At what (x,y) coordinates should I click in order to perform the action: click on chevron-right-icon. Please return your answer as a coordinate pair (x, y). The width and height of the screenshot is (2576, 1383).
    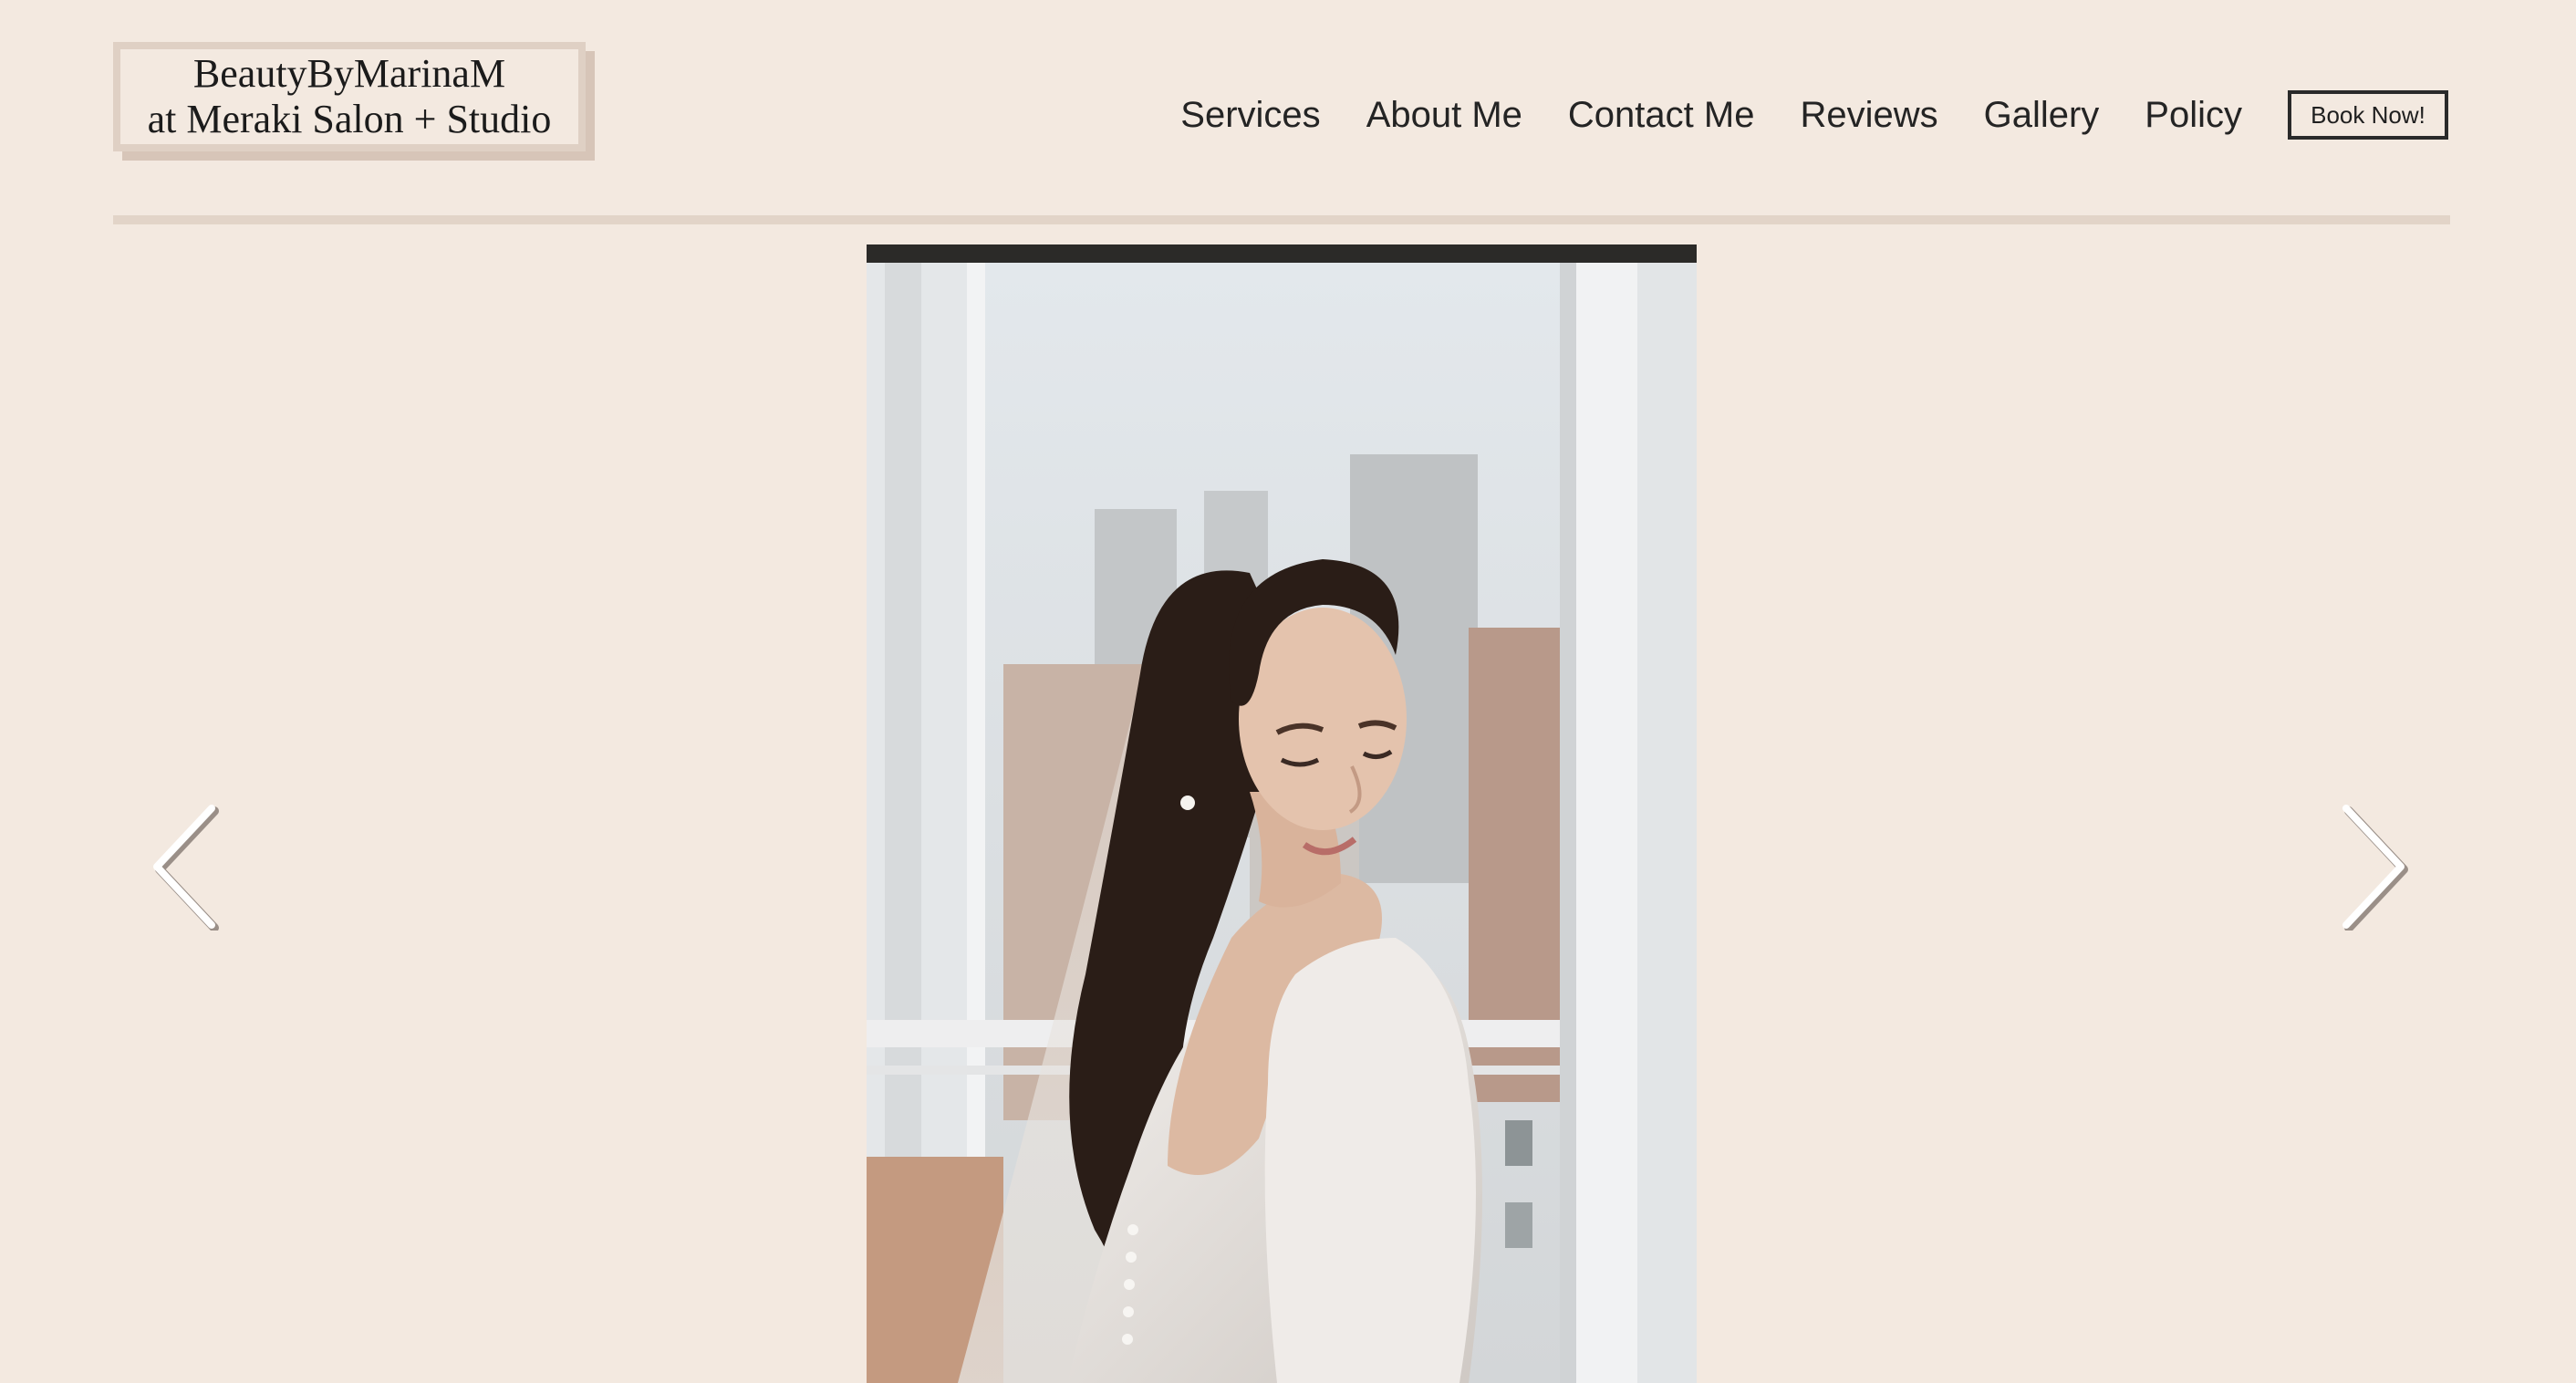
    Looking at the image, I should click on (2375, 868).